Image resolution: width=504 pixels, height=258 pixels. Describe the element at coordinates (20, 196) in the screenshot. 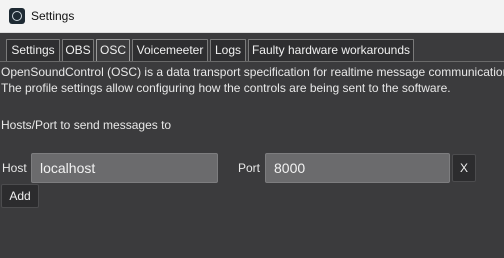

I see `add-host-button: Add` at that location.